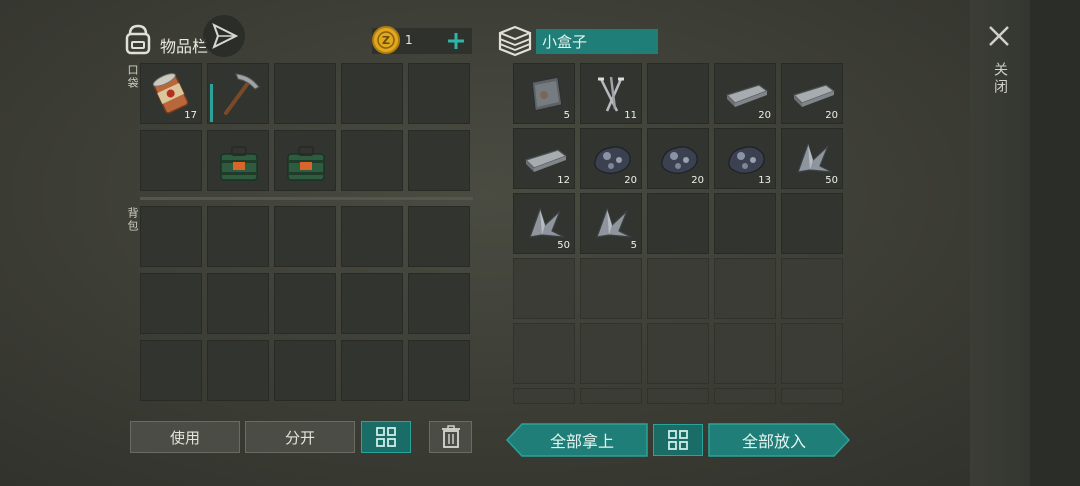 This screenshot has height=486, width=1080. I want to click on grid-icon, so click(386, 437).